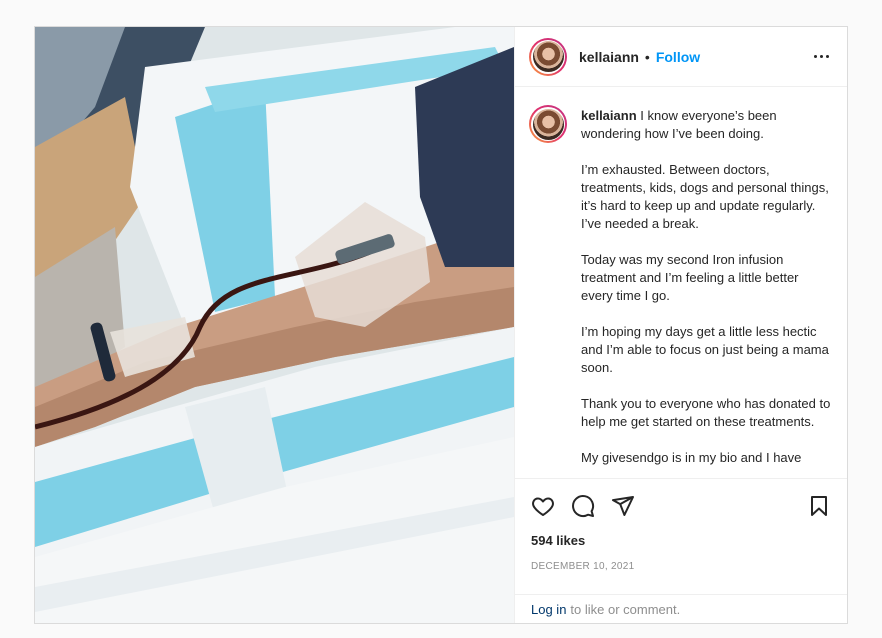 This screenshot has width=882, height=638. Describe the element at coordinates (681, 540) in the screenshot. I see `likes-count: 594 likes` at that location.